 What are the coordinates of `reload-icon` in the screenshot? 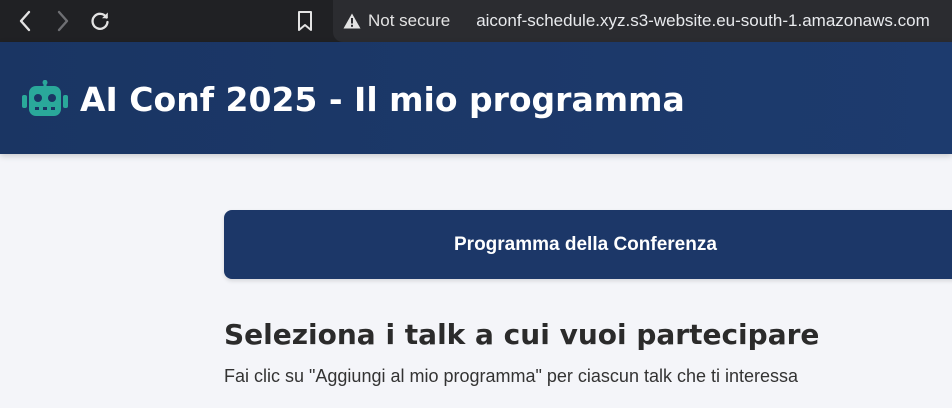 It's located at (100, 21).